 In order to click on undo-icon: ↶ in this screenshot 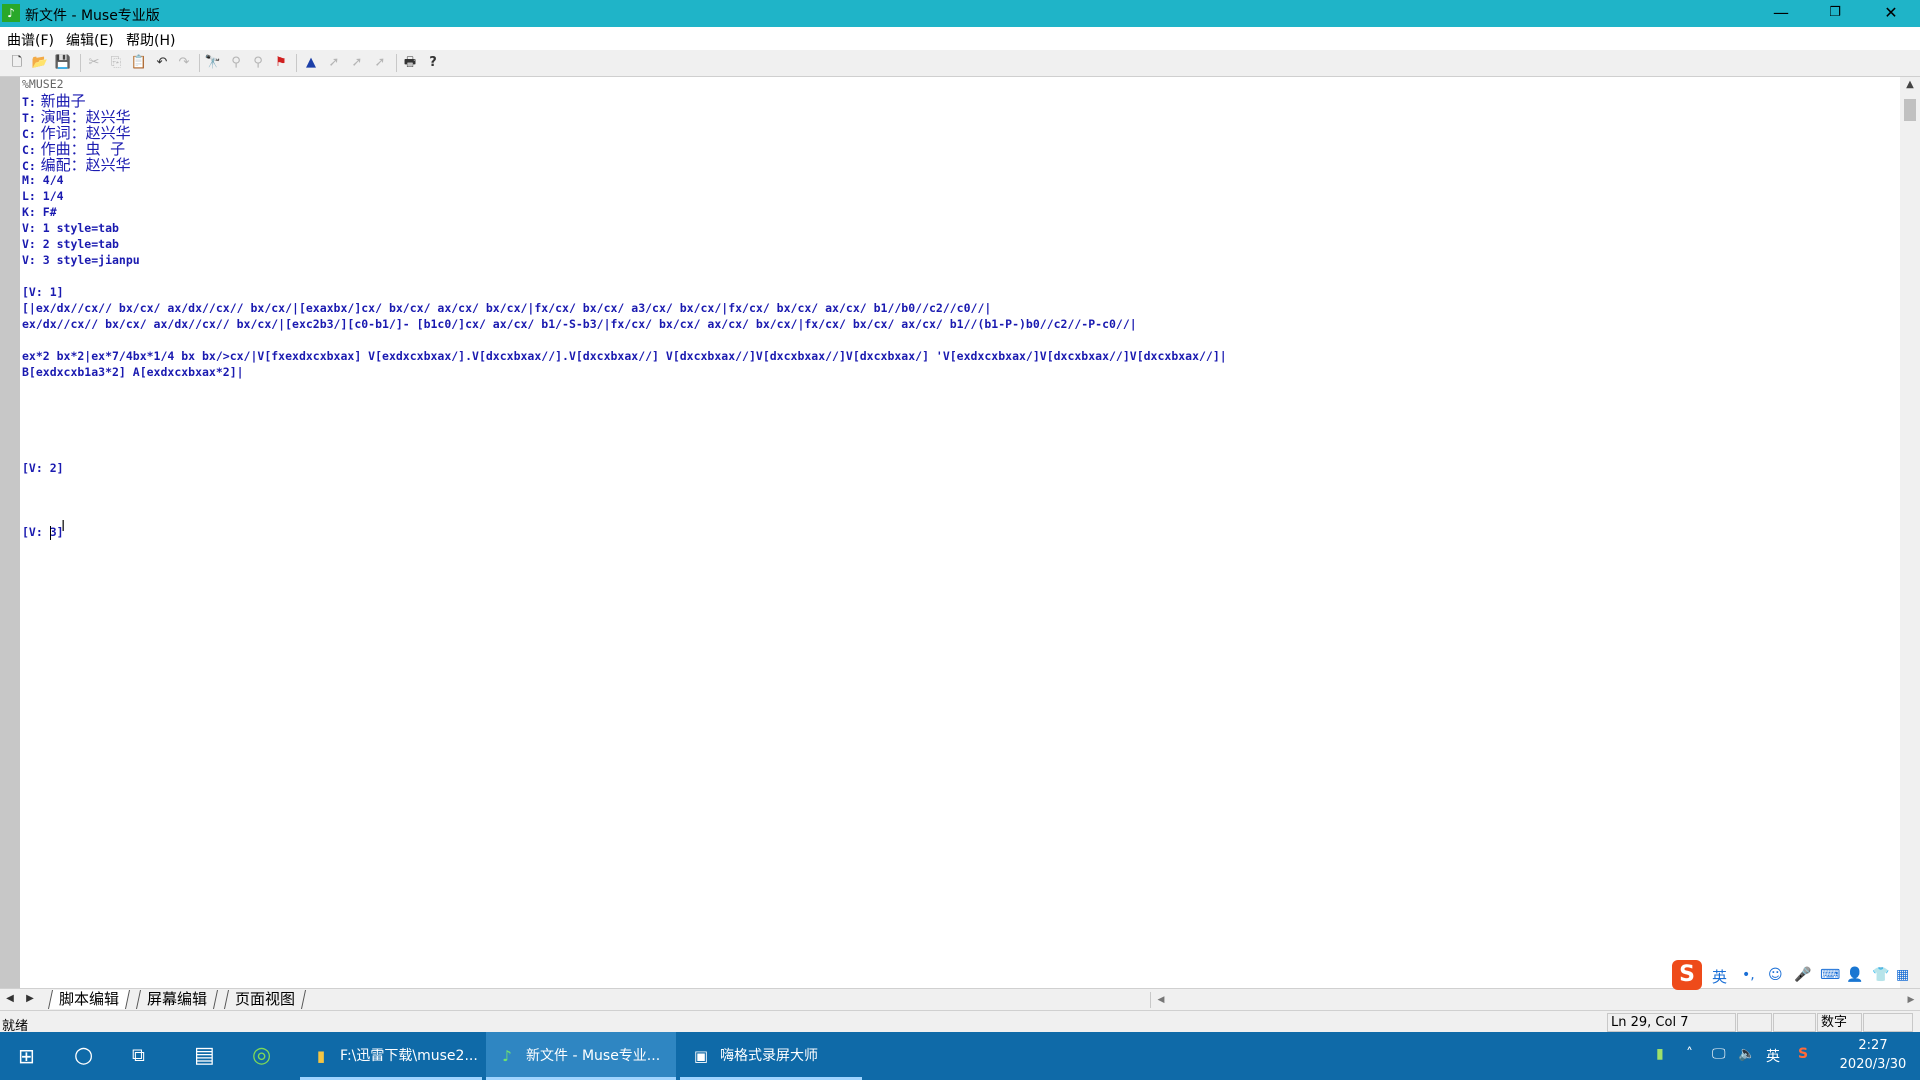, I will do `click(162, 63)`.